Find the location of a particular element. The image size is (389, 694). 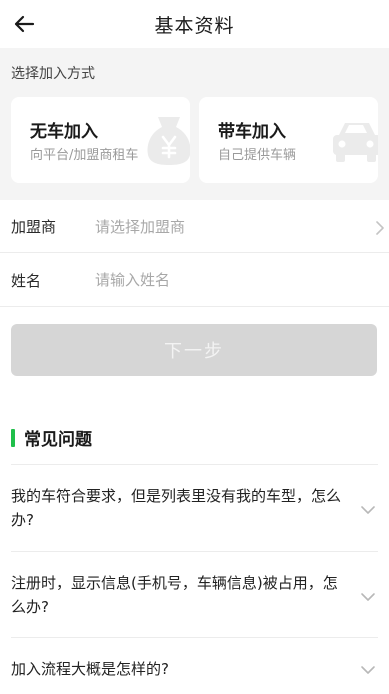

car-icon is located at coordinates (355, 142).